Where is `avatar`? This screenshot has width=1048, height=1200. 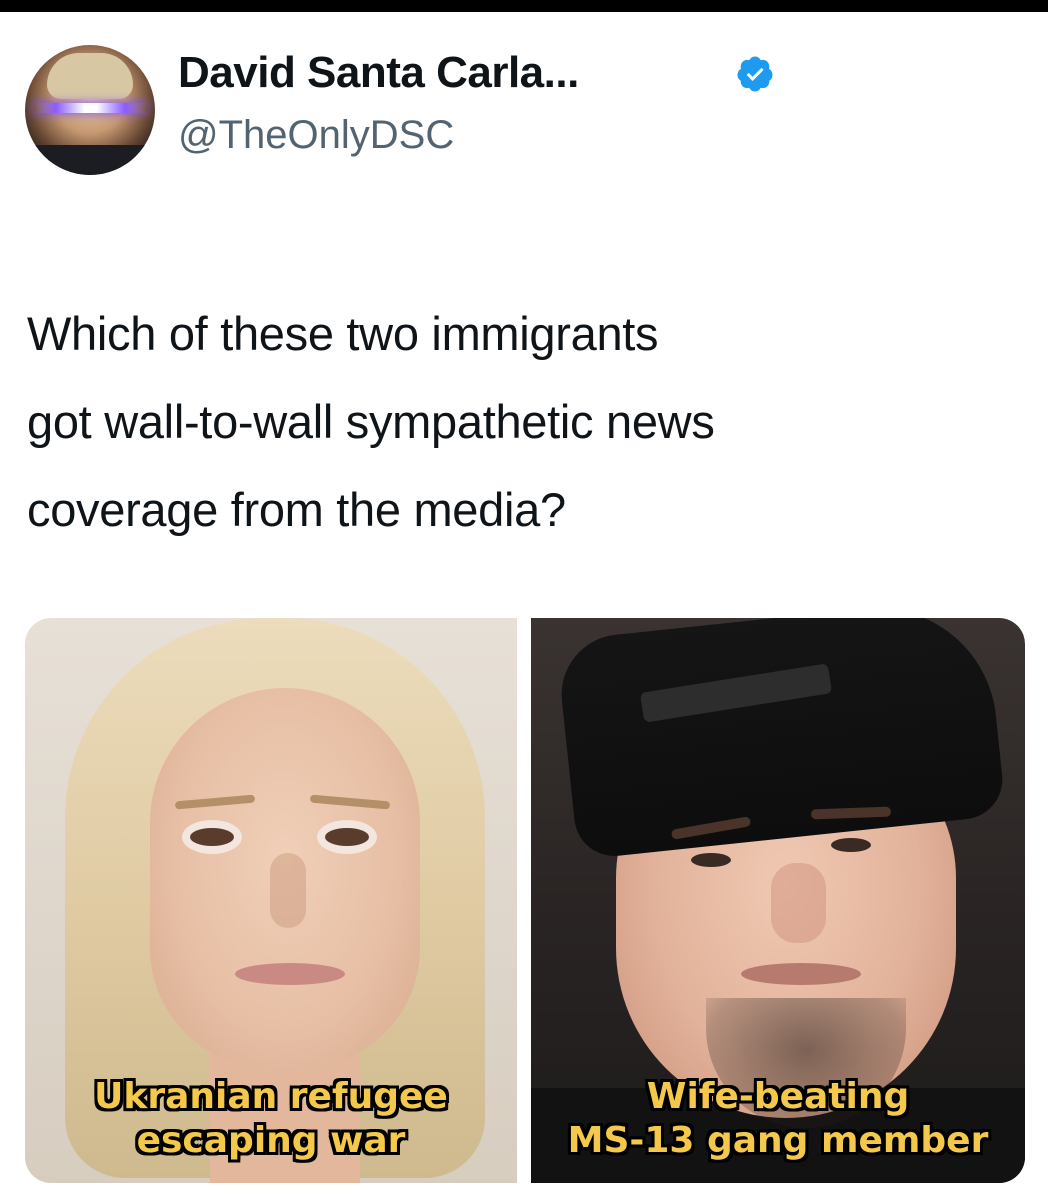 avatar is located at coordinates (90, 110).